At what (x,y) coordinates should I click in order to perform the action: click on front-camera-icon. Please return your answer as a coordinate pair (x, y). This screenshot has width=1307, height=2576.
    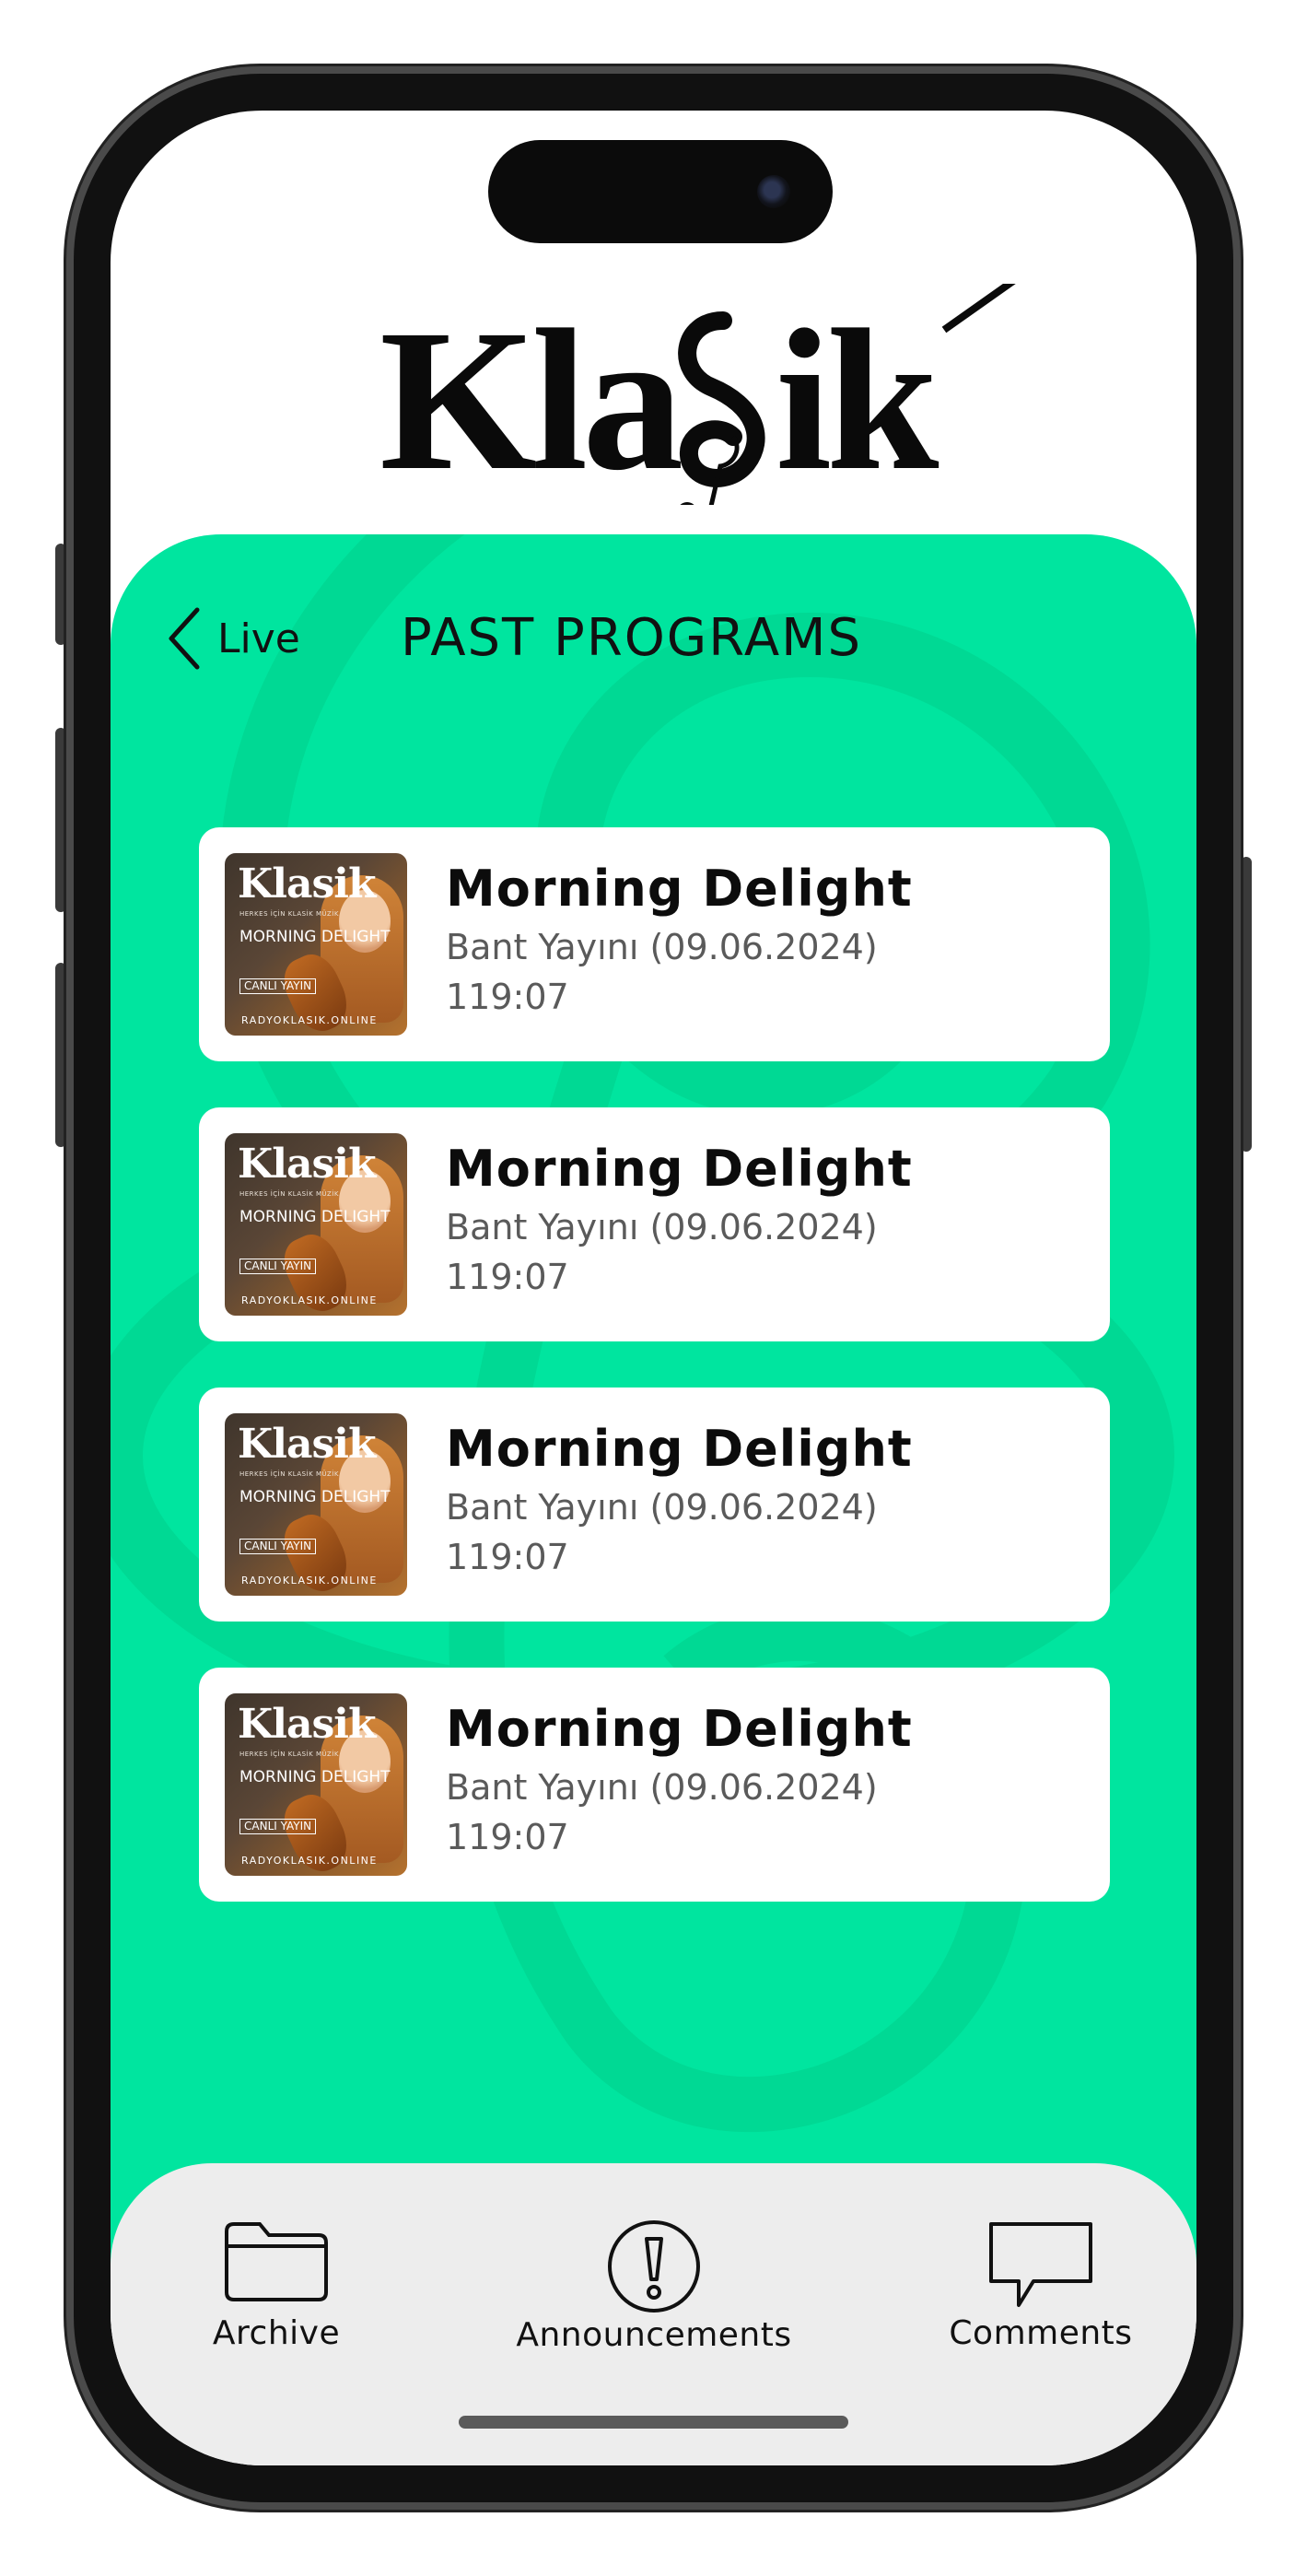
    Looking at the image, I should click on (774, 191).